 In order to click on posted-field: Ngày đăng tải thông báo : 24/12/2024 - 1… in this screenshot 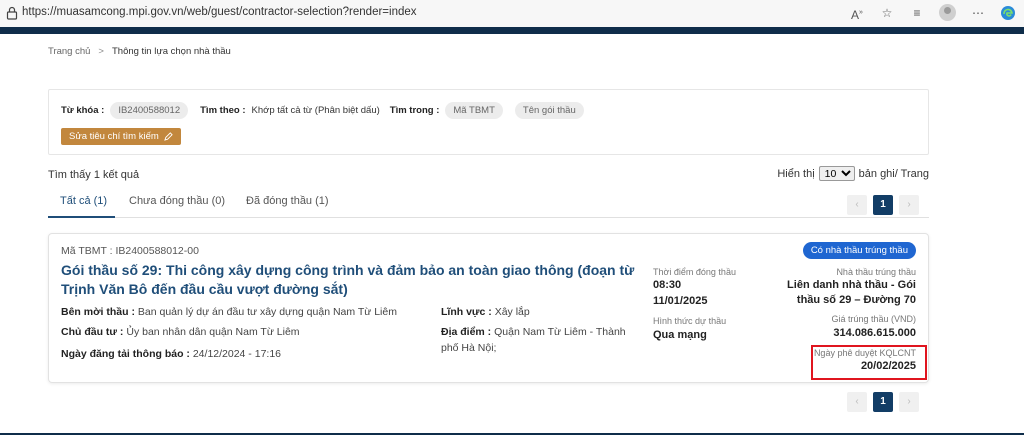, I will do `click(246, 354)`.